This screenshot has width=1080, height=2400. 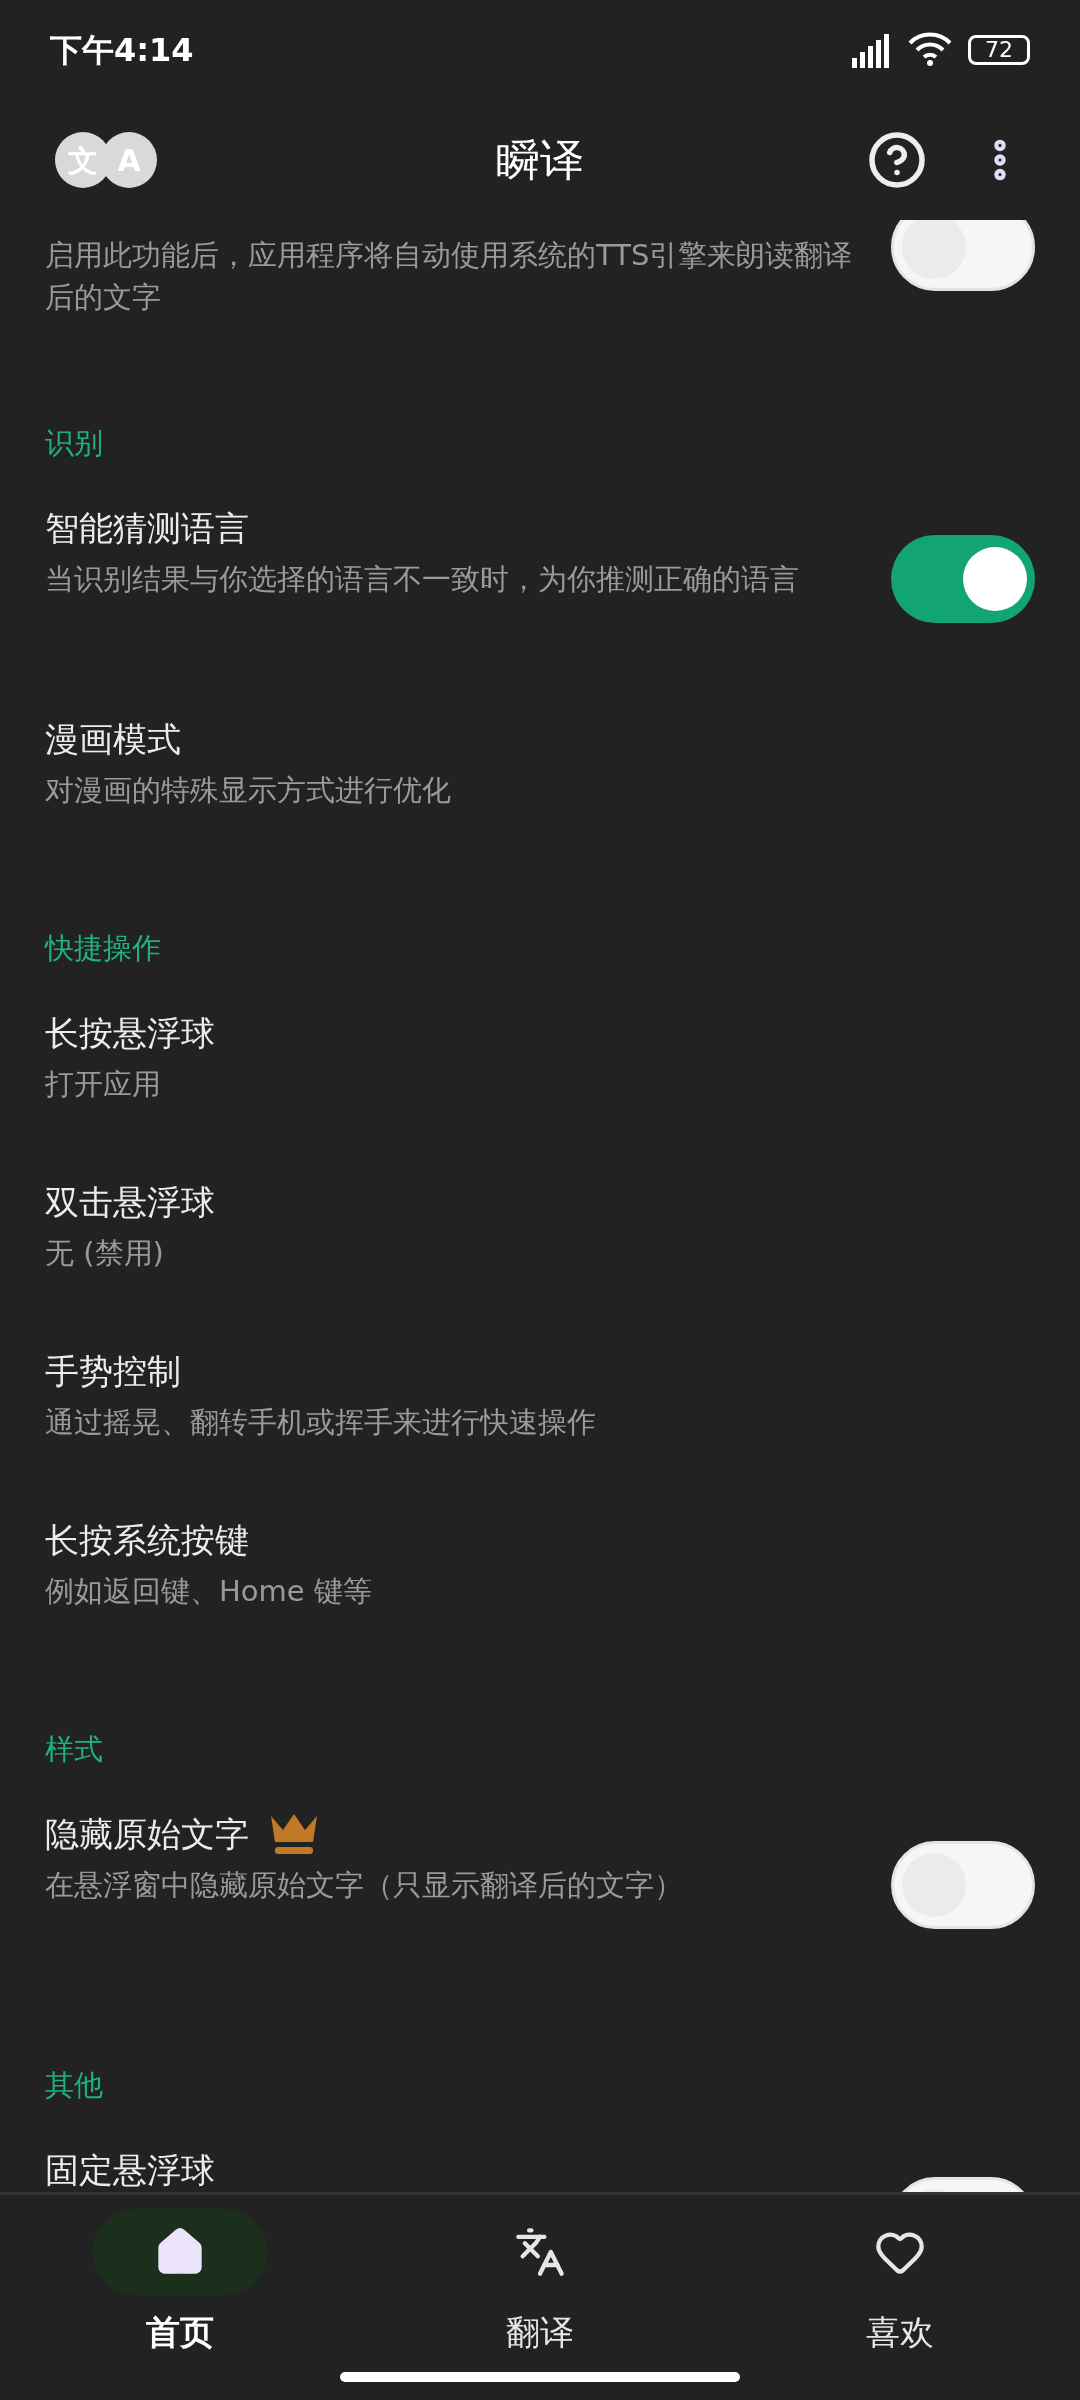 I want to click on setting-description: 当识别结果与你选择的语言不一致时，为你推测正确的语言, so click(x=422, y=579).